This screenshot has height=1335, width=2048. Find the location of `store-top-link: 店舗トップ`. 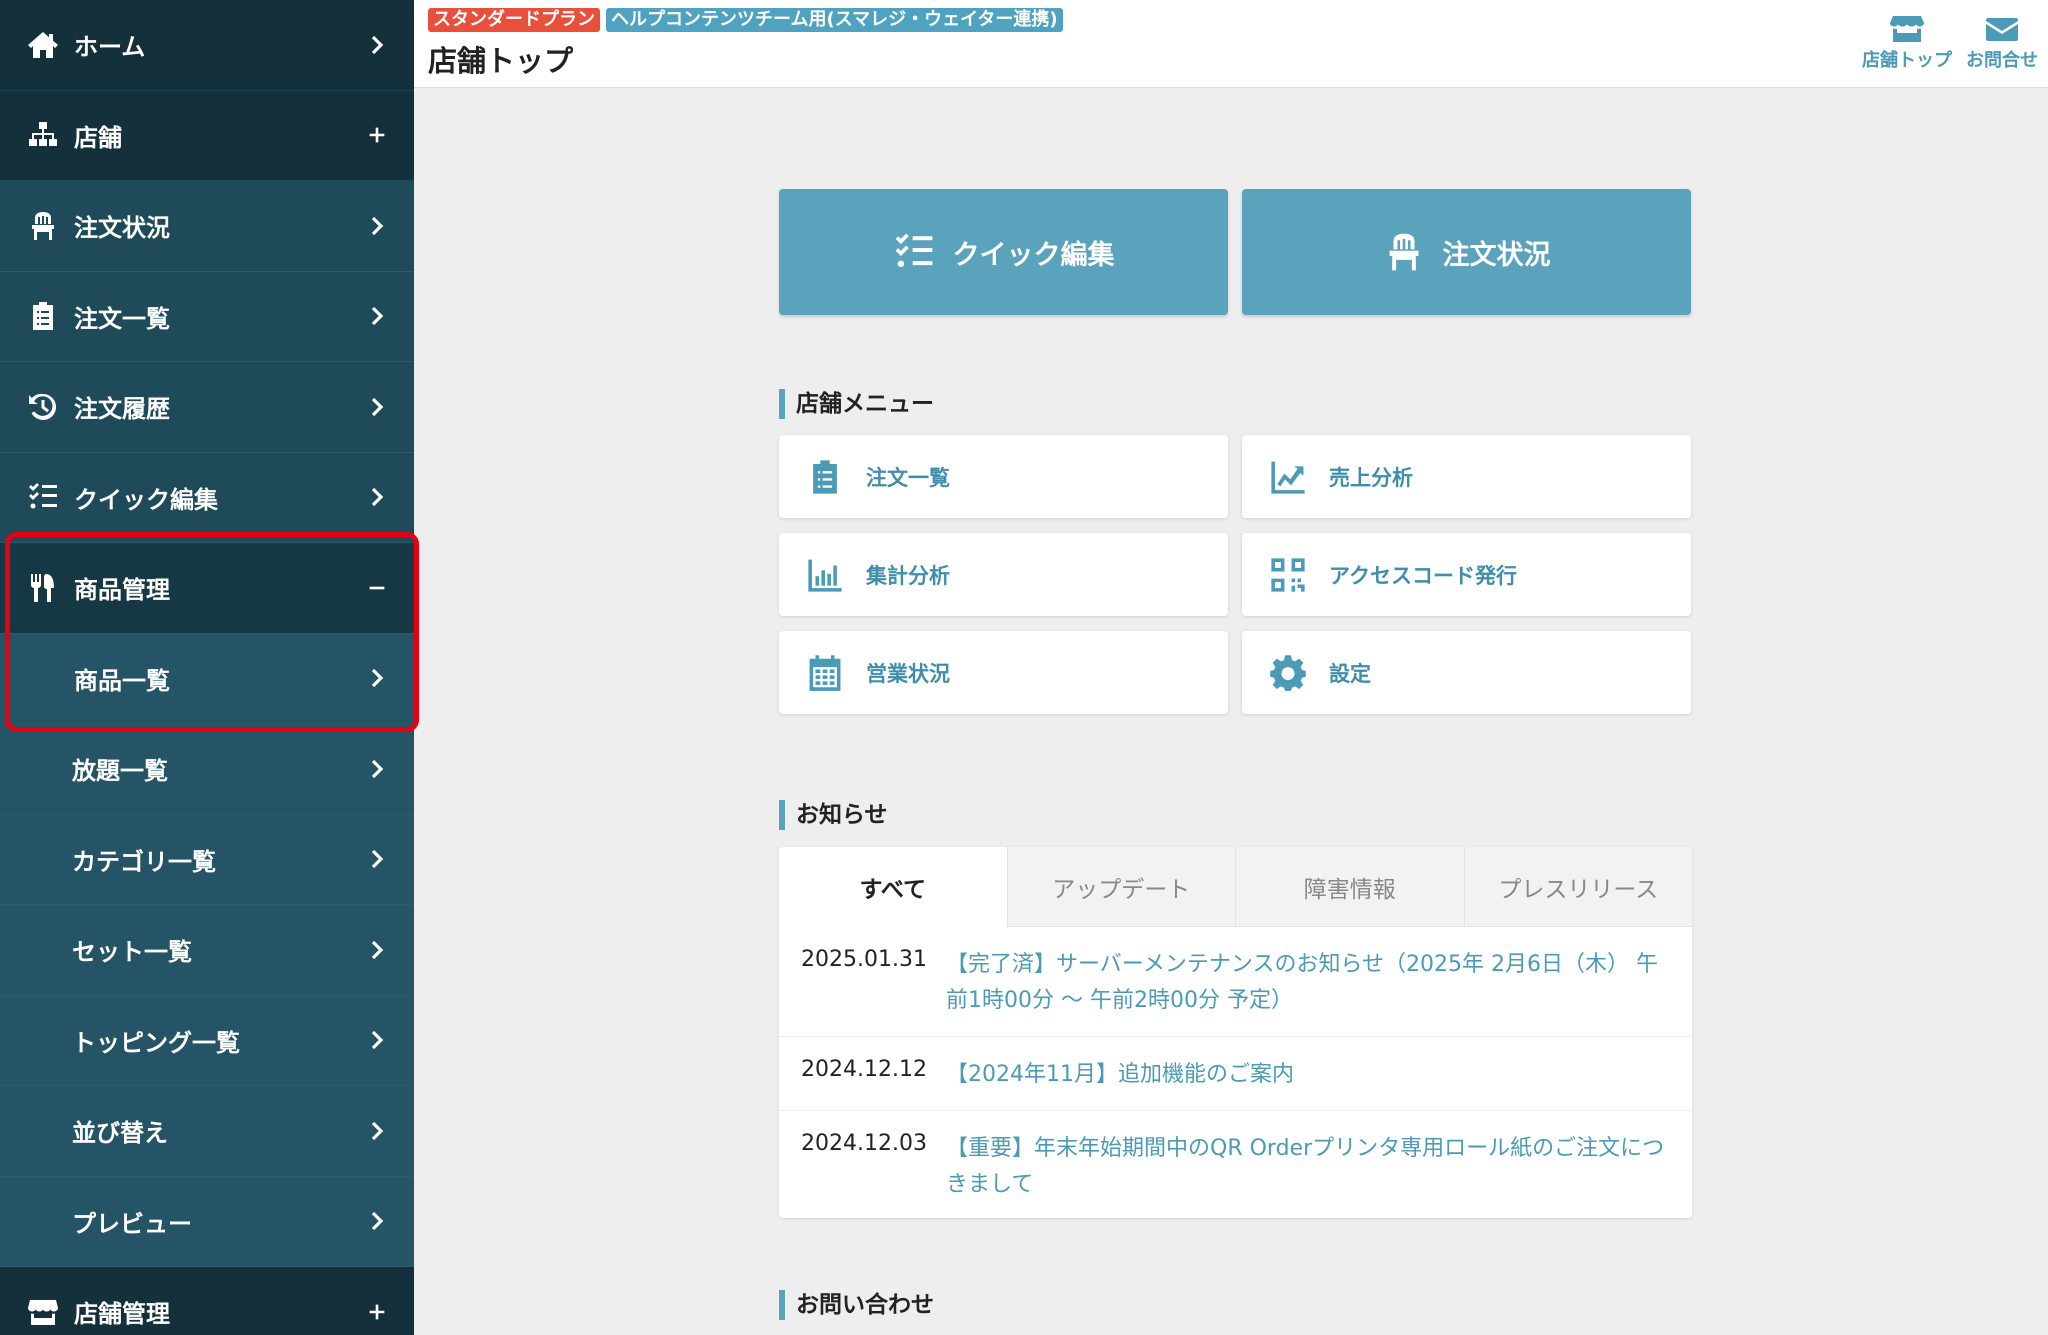

store-top-link: 店舗トップ is located at coordinates (1907, 43).